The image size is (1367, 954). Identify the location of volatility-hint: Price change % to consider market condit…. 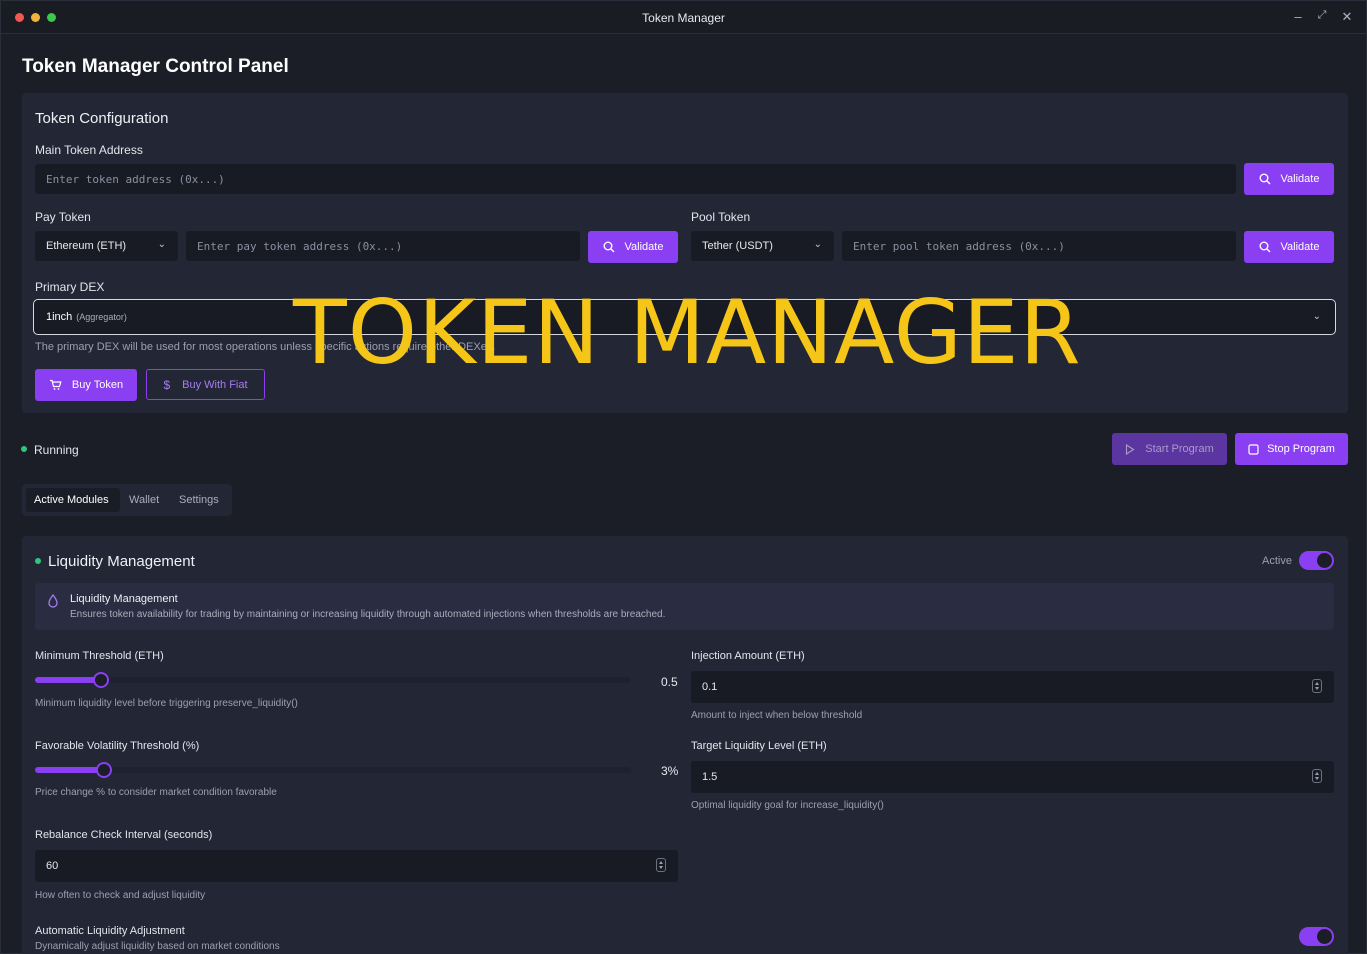
(156, 792).